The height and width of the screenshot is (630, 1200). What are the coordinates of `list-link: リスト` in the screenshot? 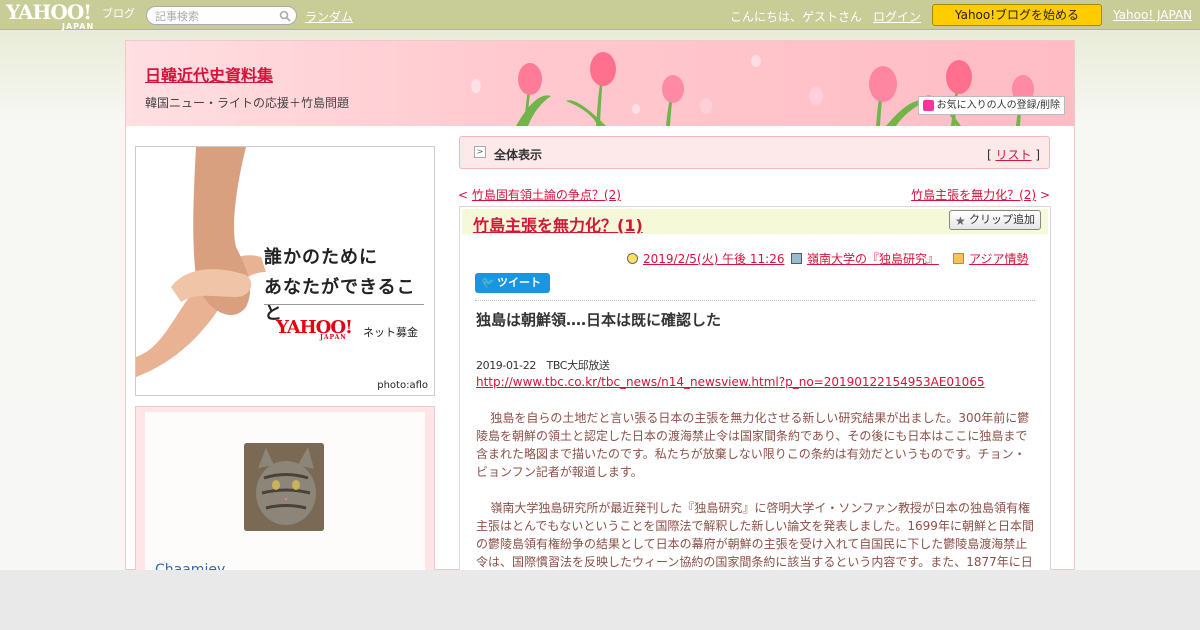 It's located at (1013, 155).